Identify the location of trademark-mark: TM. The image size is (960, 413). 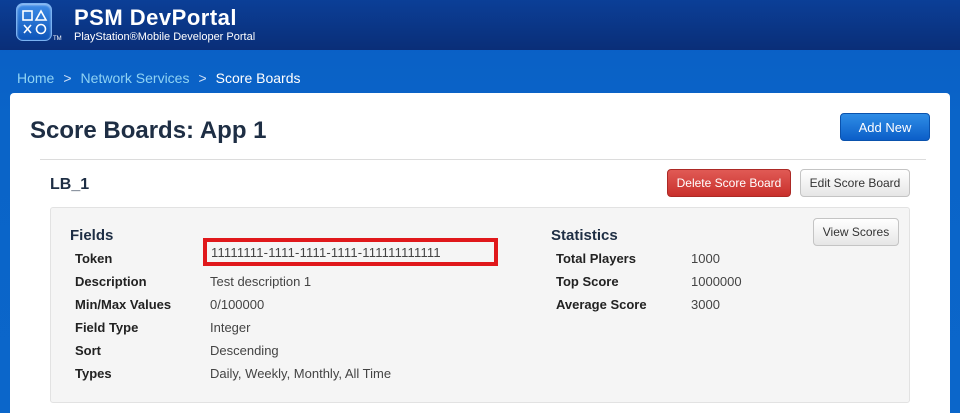
(57, 39).